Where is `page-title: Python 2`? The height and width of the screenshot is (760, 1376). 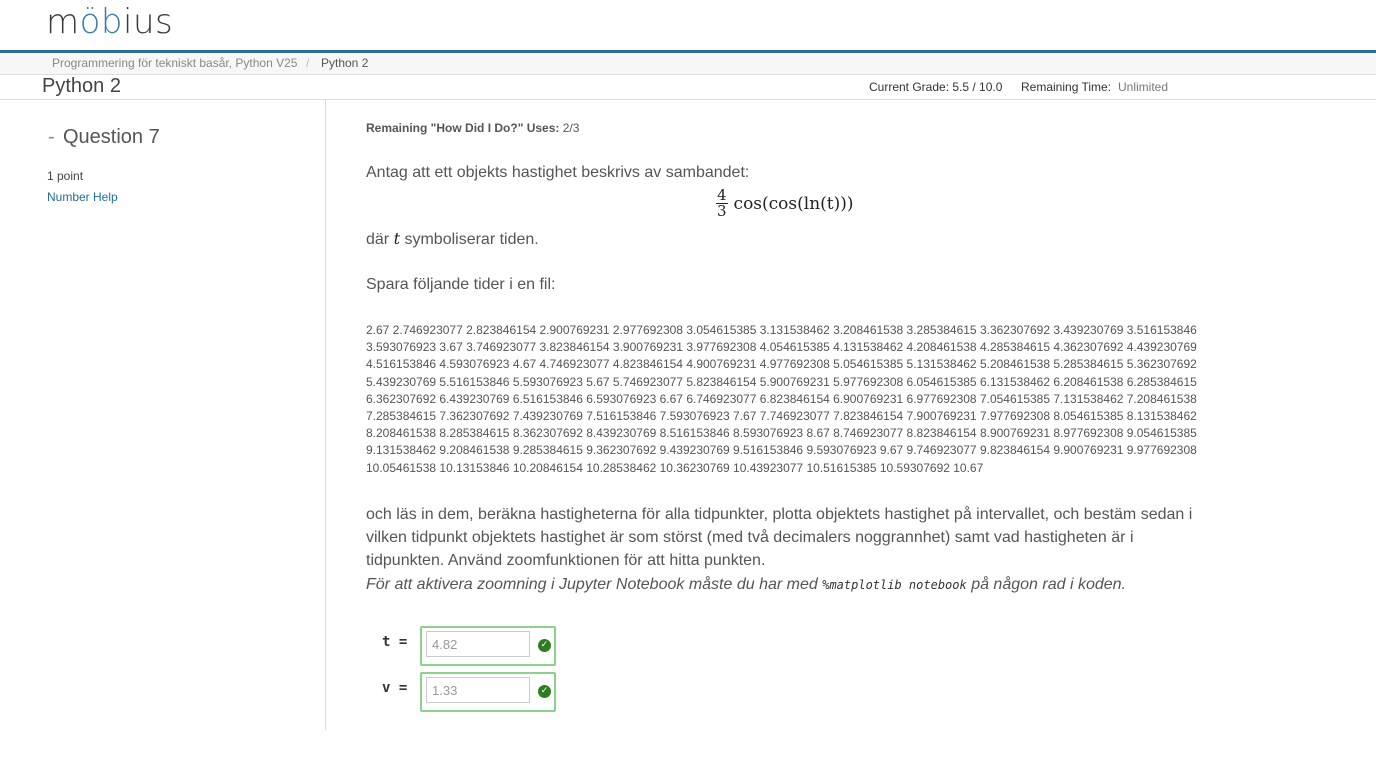
page-title: Python 2 is located at coordinates (81, 86).